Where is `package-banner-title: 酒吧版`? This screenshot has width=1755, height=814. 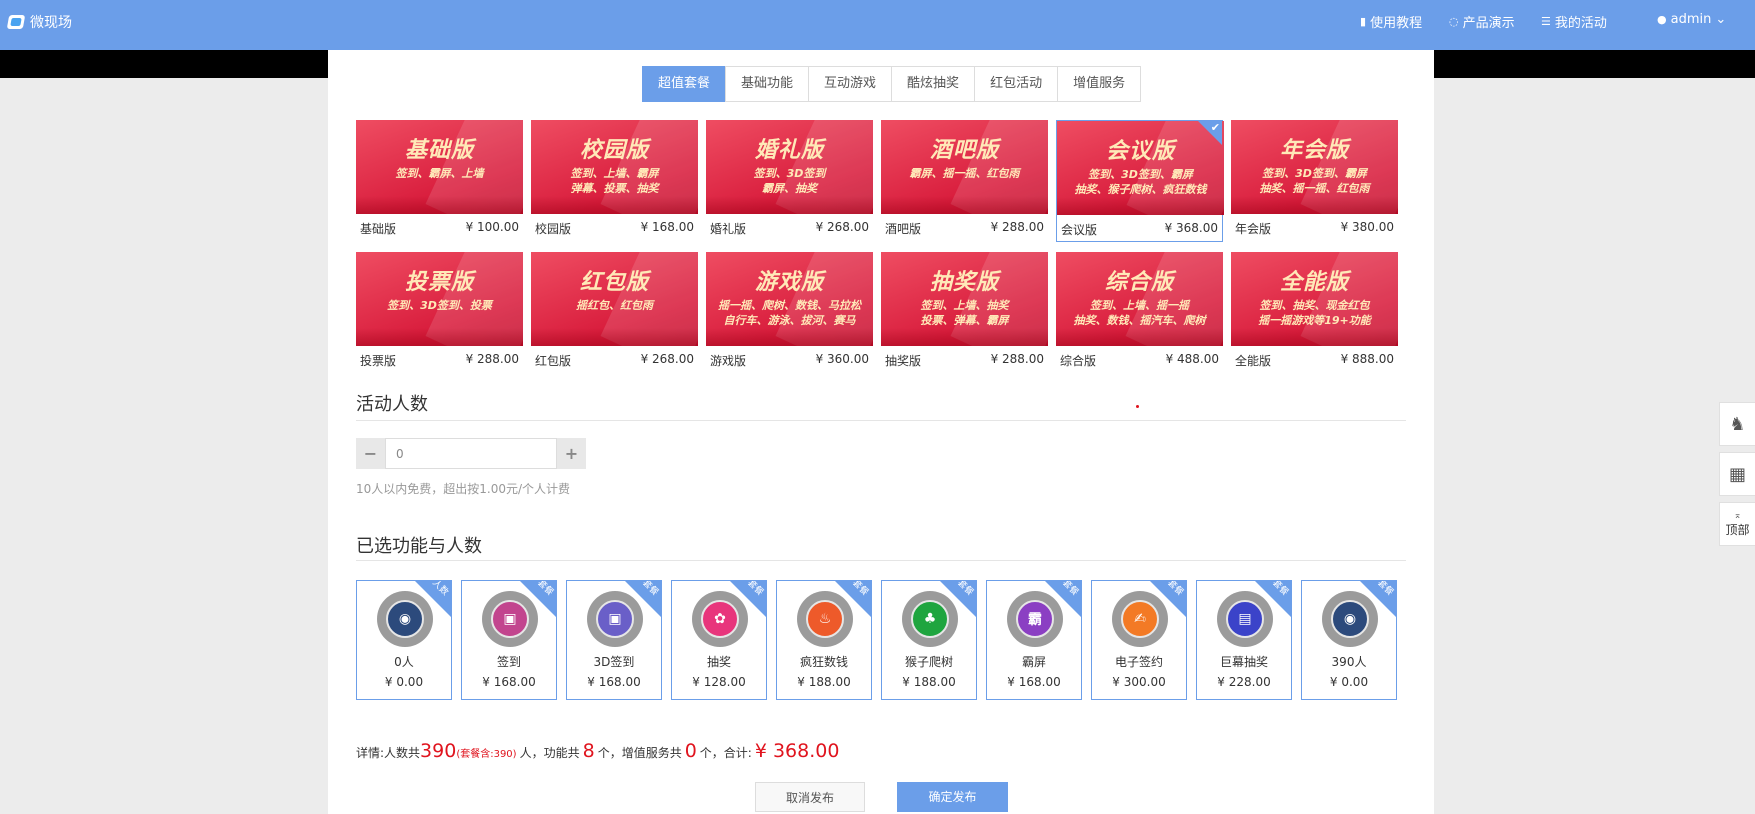 package-banner-title: 酒吧版 is located at coordinates (964, 150).